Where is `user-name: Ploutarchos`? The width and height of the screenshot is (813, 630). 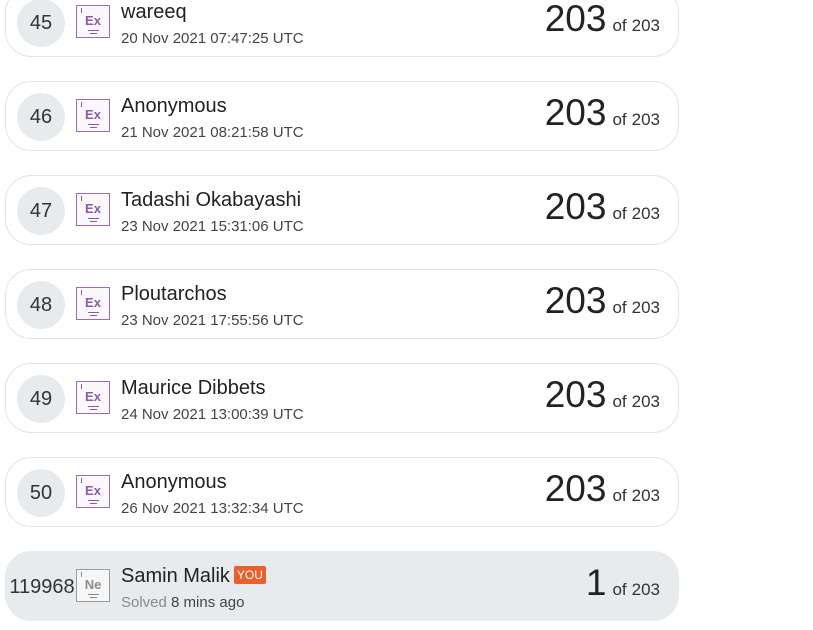 user-name: Ploutarchos is located at coordinates (174, 294).